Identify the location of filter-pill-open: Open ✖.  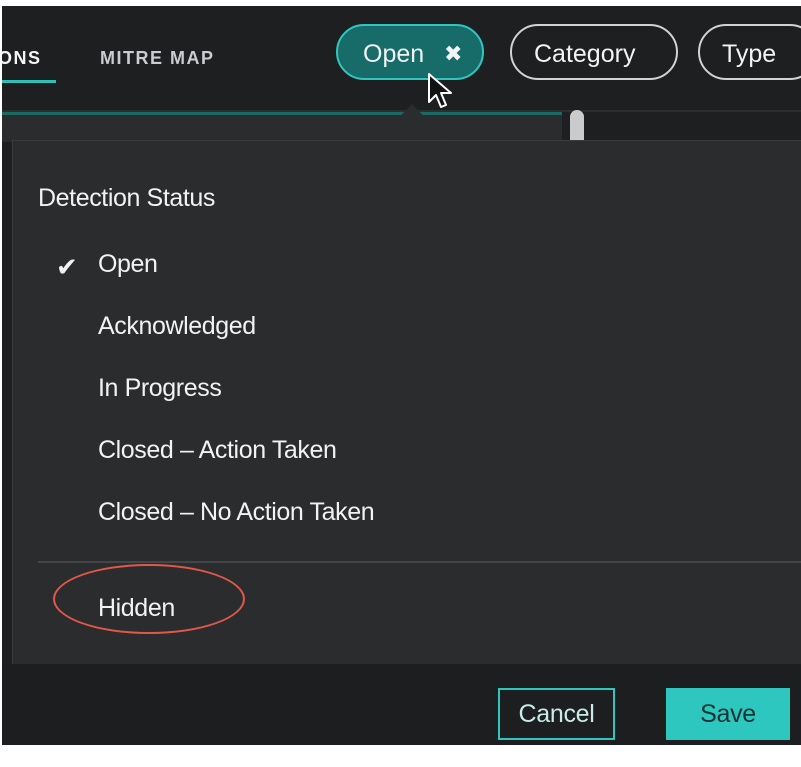
(410, 52).